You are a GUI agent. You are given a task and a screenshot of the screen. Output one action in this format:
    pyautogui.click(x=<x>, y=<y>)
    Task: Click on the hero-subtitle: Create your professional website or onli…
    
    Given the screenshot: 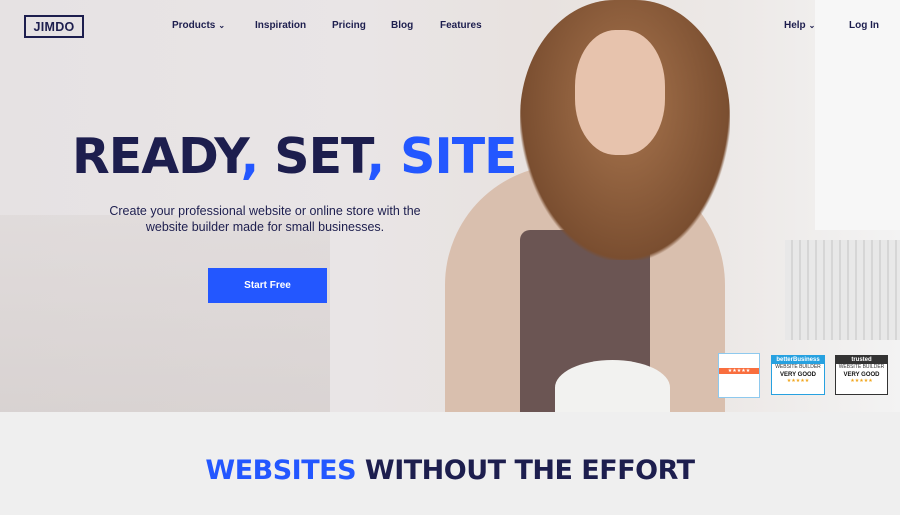 What is the action you would take?
    pyautogui.click(x=265, y=219)
    